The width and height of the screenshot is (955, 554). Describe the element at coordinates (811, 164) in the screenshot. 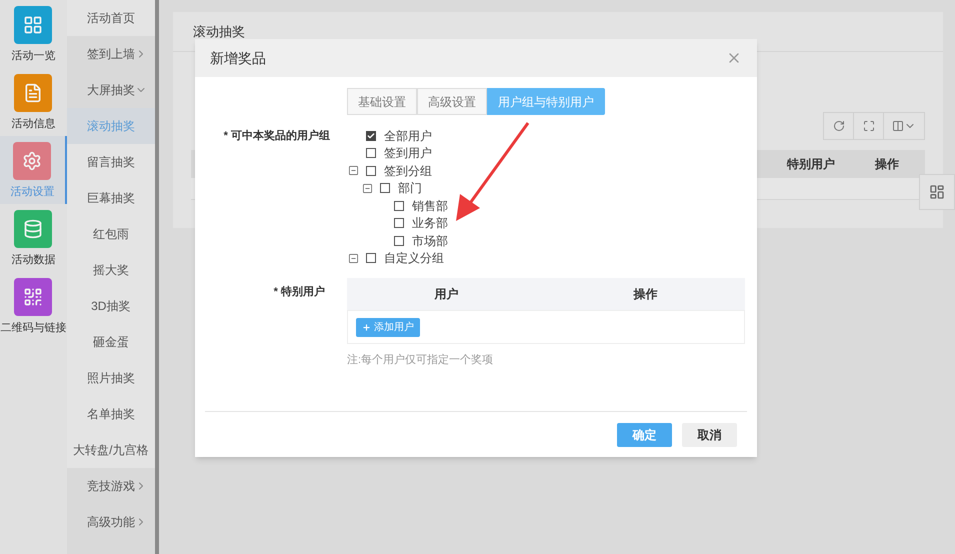

I see `column-header: 特别用户` at that location.